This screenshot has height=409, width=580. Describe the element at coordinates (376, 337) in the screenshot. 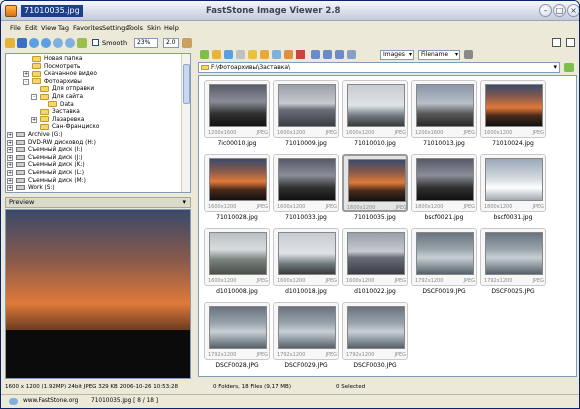

I see `thumbnail-item: 1792x1200 JPEG DSCF0030.JPG` at that location.